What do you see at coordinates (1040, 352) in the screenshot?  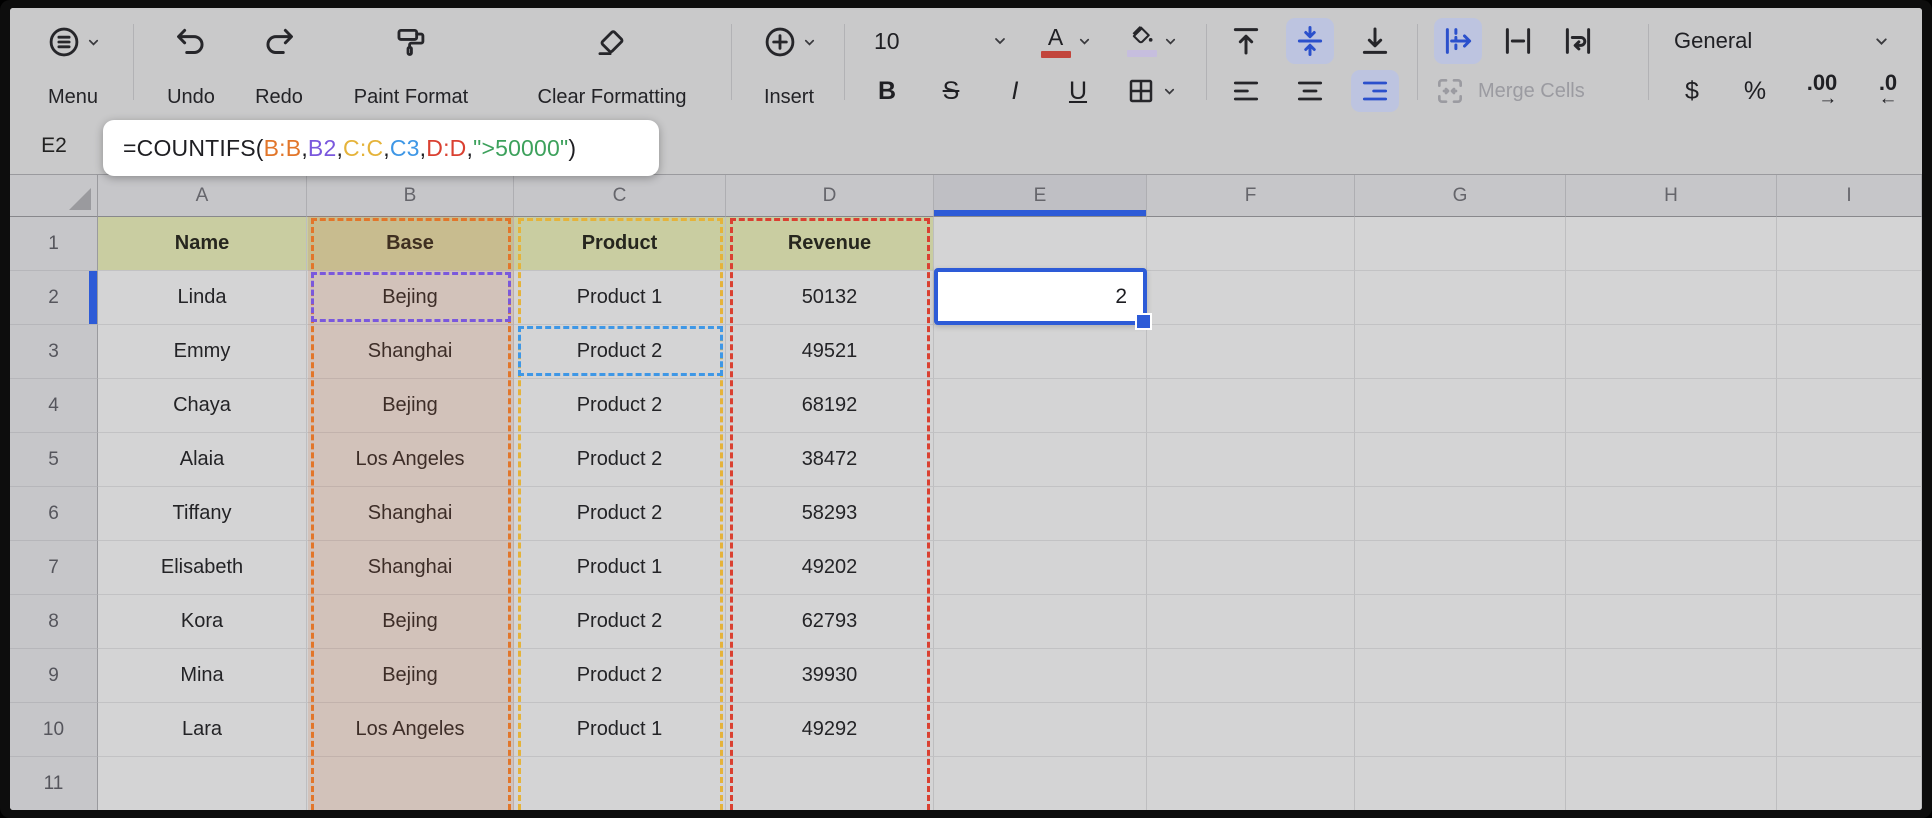 I see `cell-E3` at bounding box center [1040, 352].